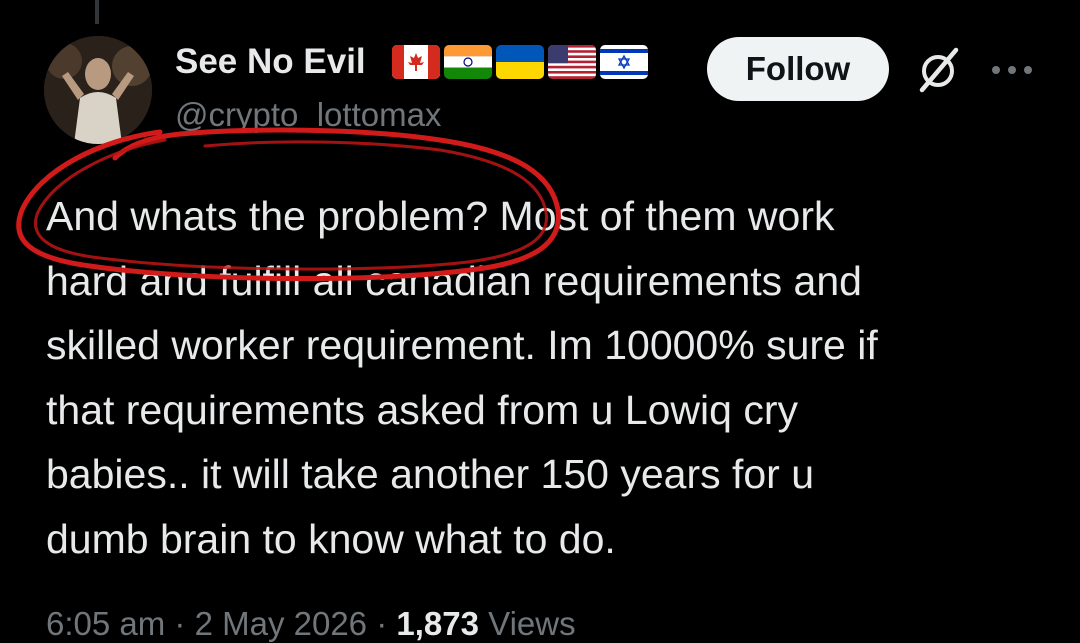 This screenshot has height=643, width=1080. I want to click on tweet-time: 6:05 am, so click(105, 623).